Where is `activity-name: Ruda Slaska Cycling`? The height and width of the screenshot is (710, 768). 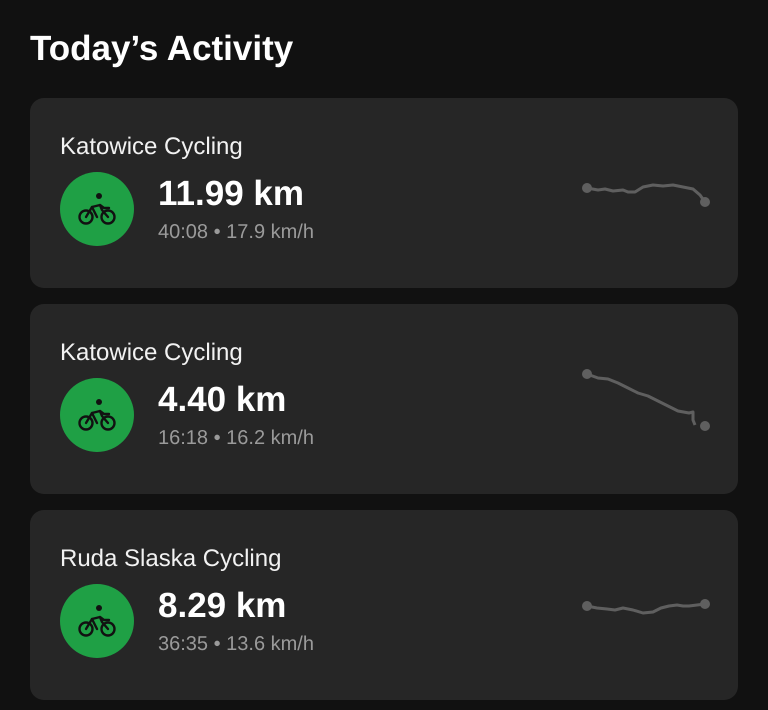
activity-name: Ruda Slaska Cycling is located at coordinates (171, 559).